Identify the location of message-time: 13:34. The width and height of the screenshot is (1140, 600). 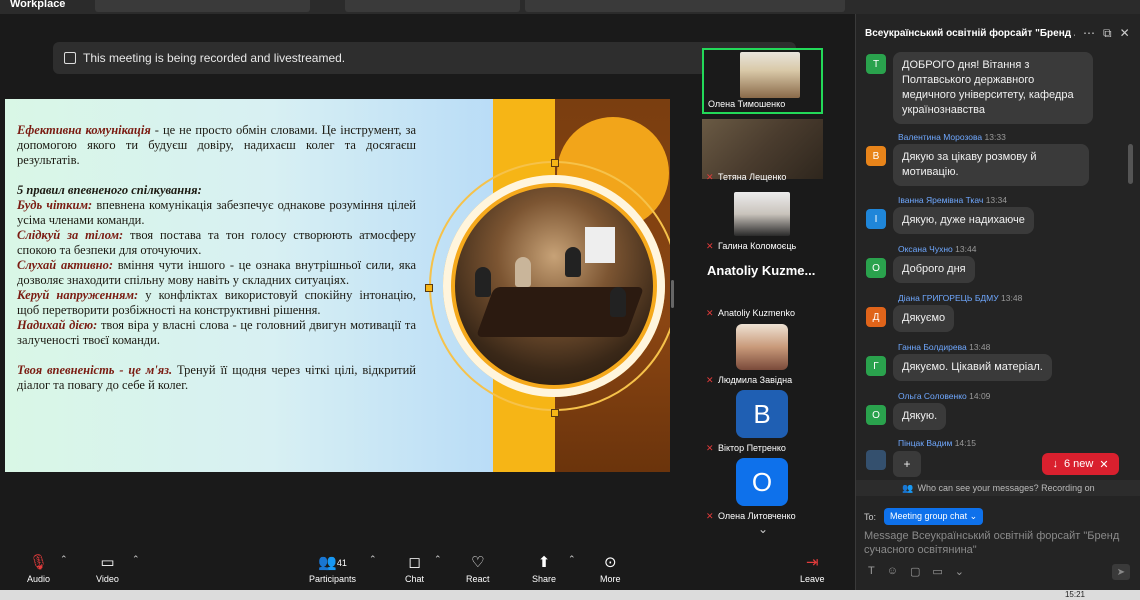
(996, 200).